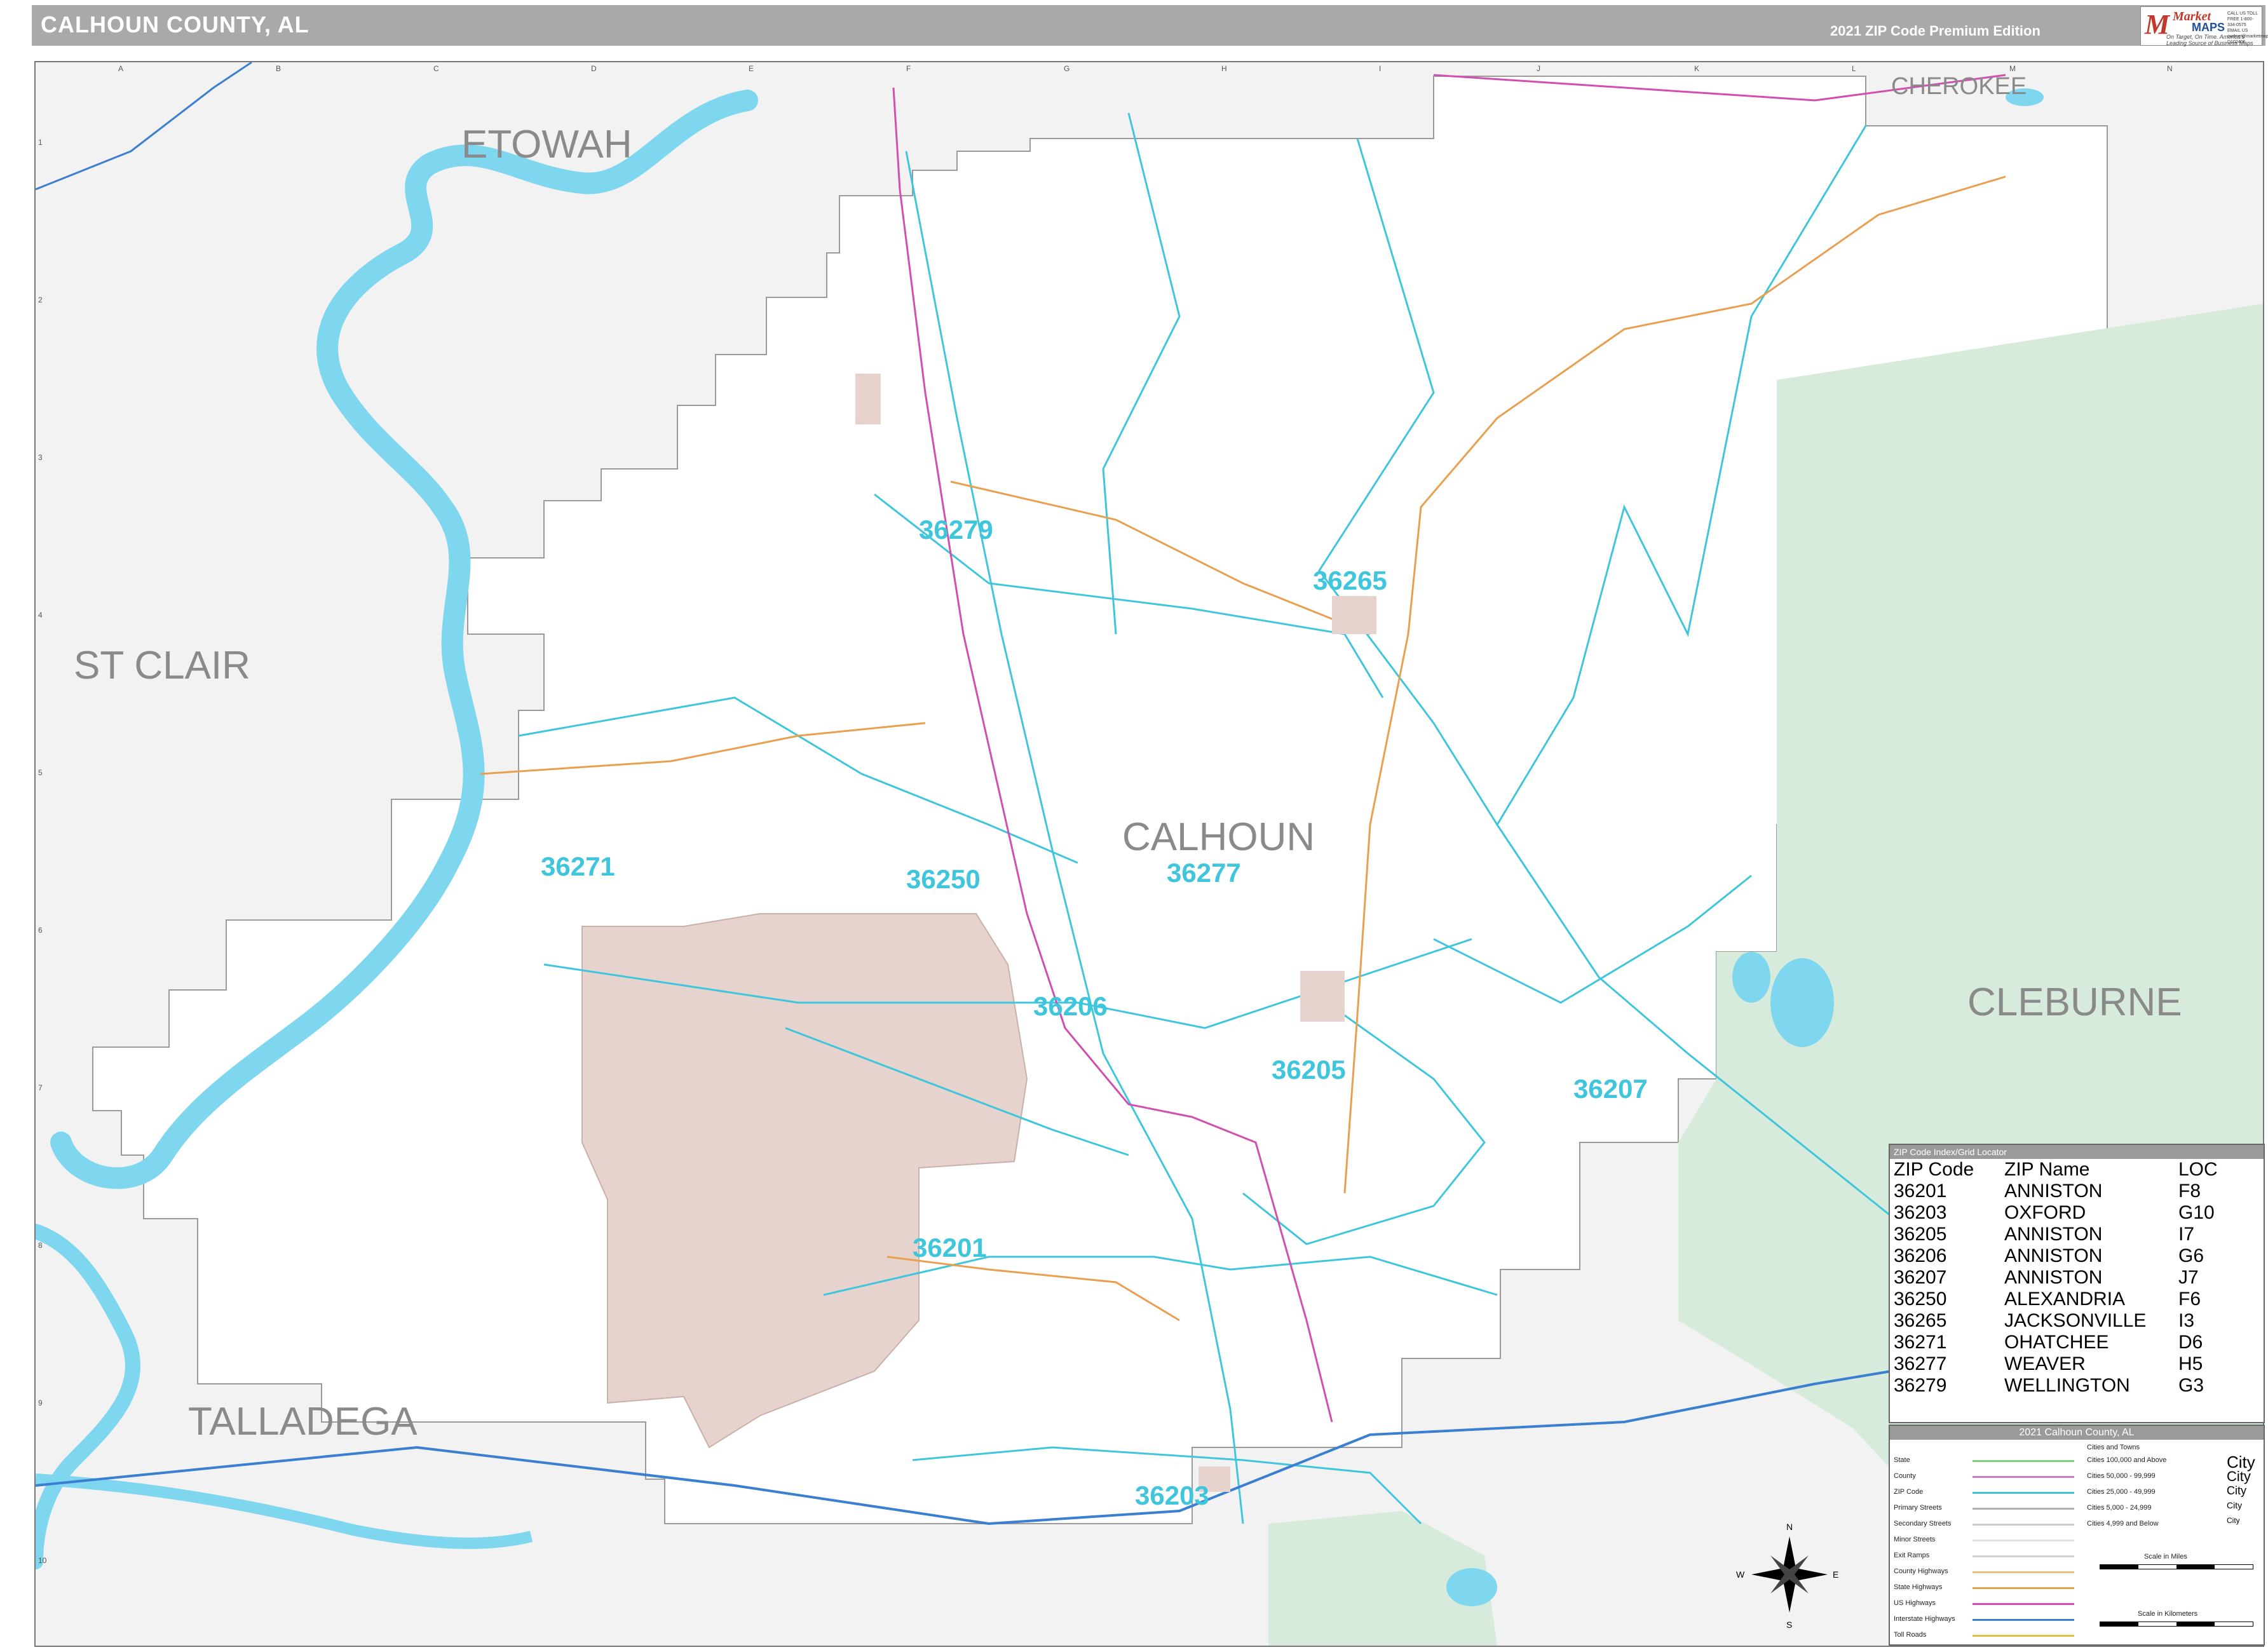  I want to click on map-title: CALHOUN COUNTY, AL, so click(175, 24).